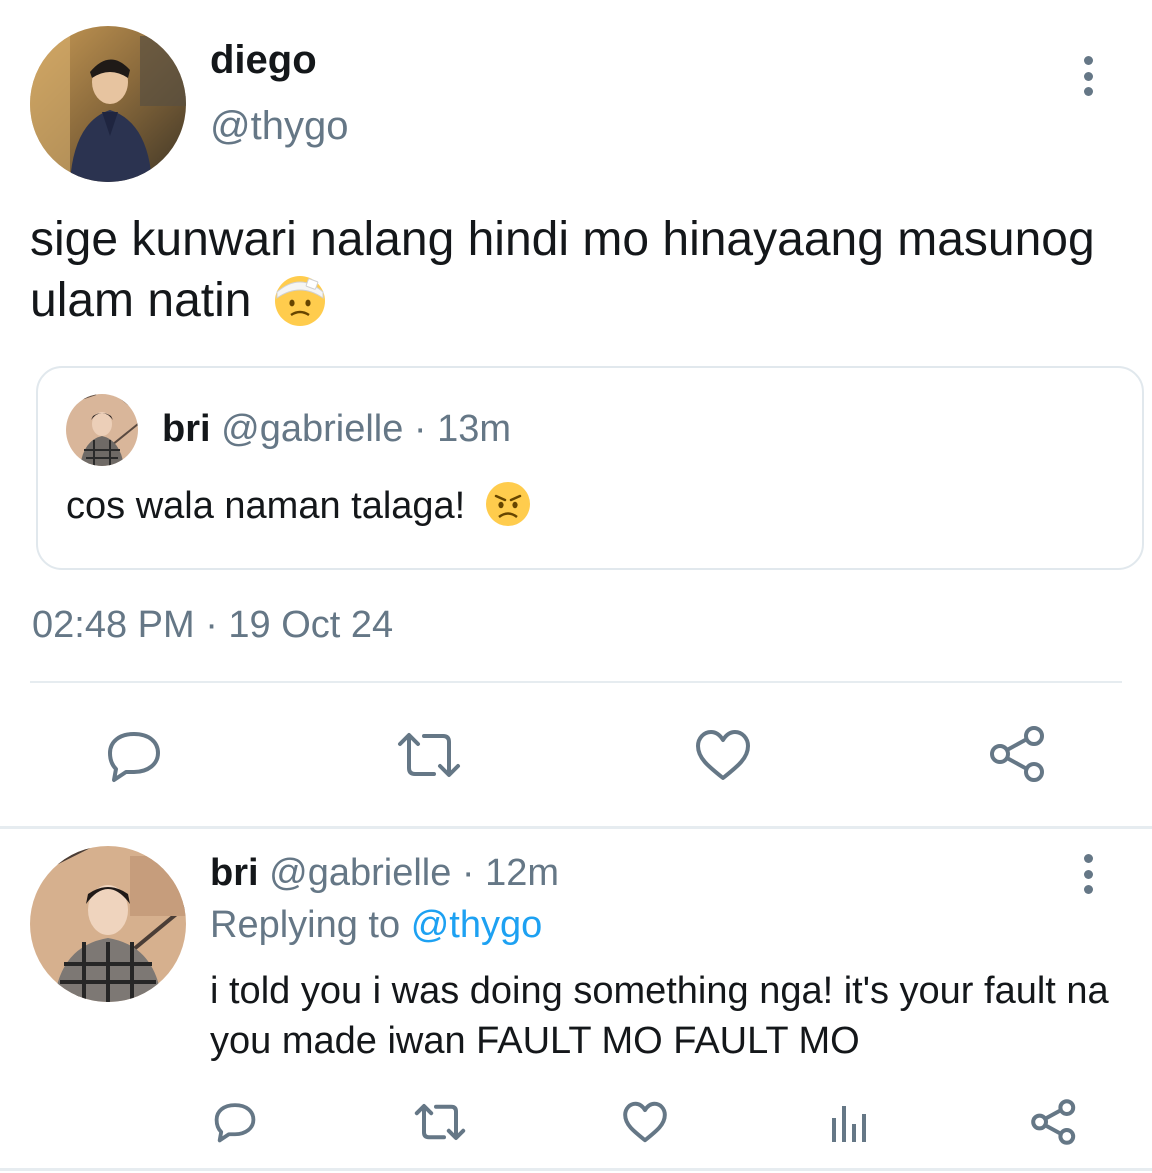 The height and width of the screenshot is (1173, 1152). What do you see at coordinates (279, 126) in the screenshot?
I see `handle: @thygo` at bounding box center [279, 126].